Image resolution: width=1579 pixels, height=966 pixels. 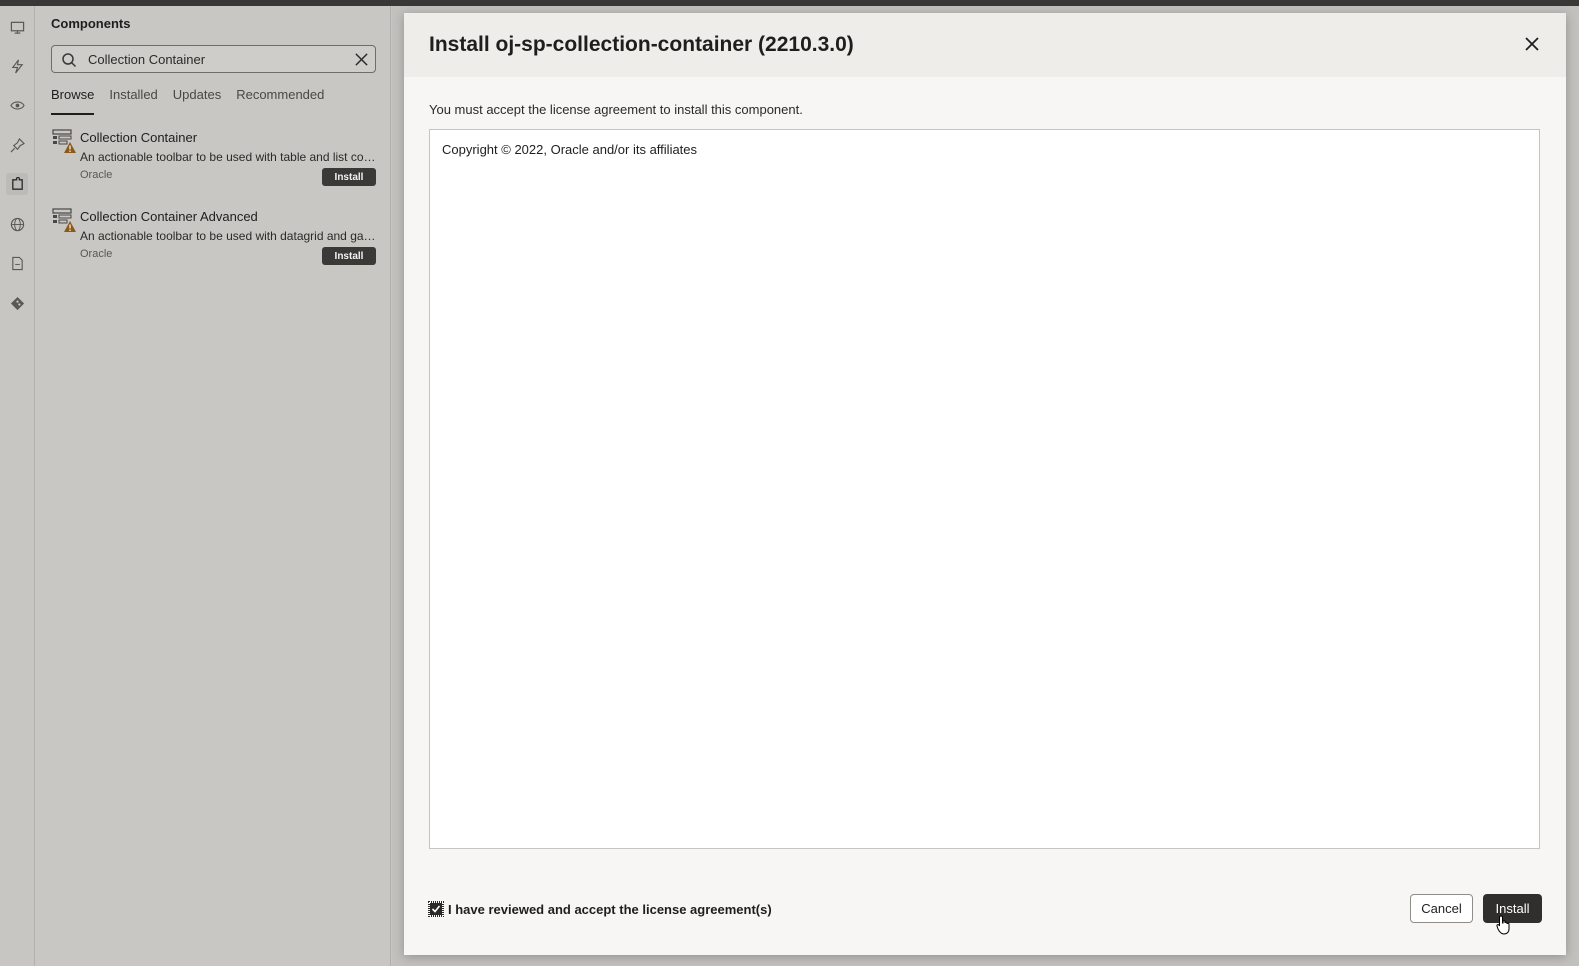 I want to click on check-icon, so click(x=436, y=909).